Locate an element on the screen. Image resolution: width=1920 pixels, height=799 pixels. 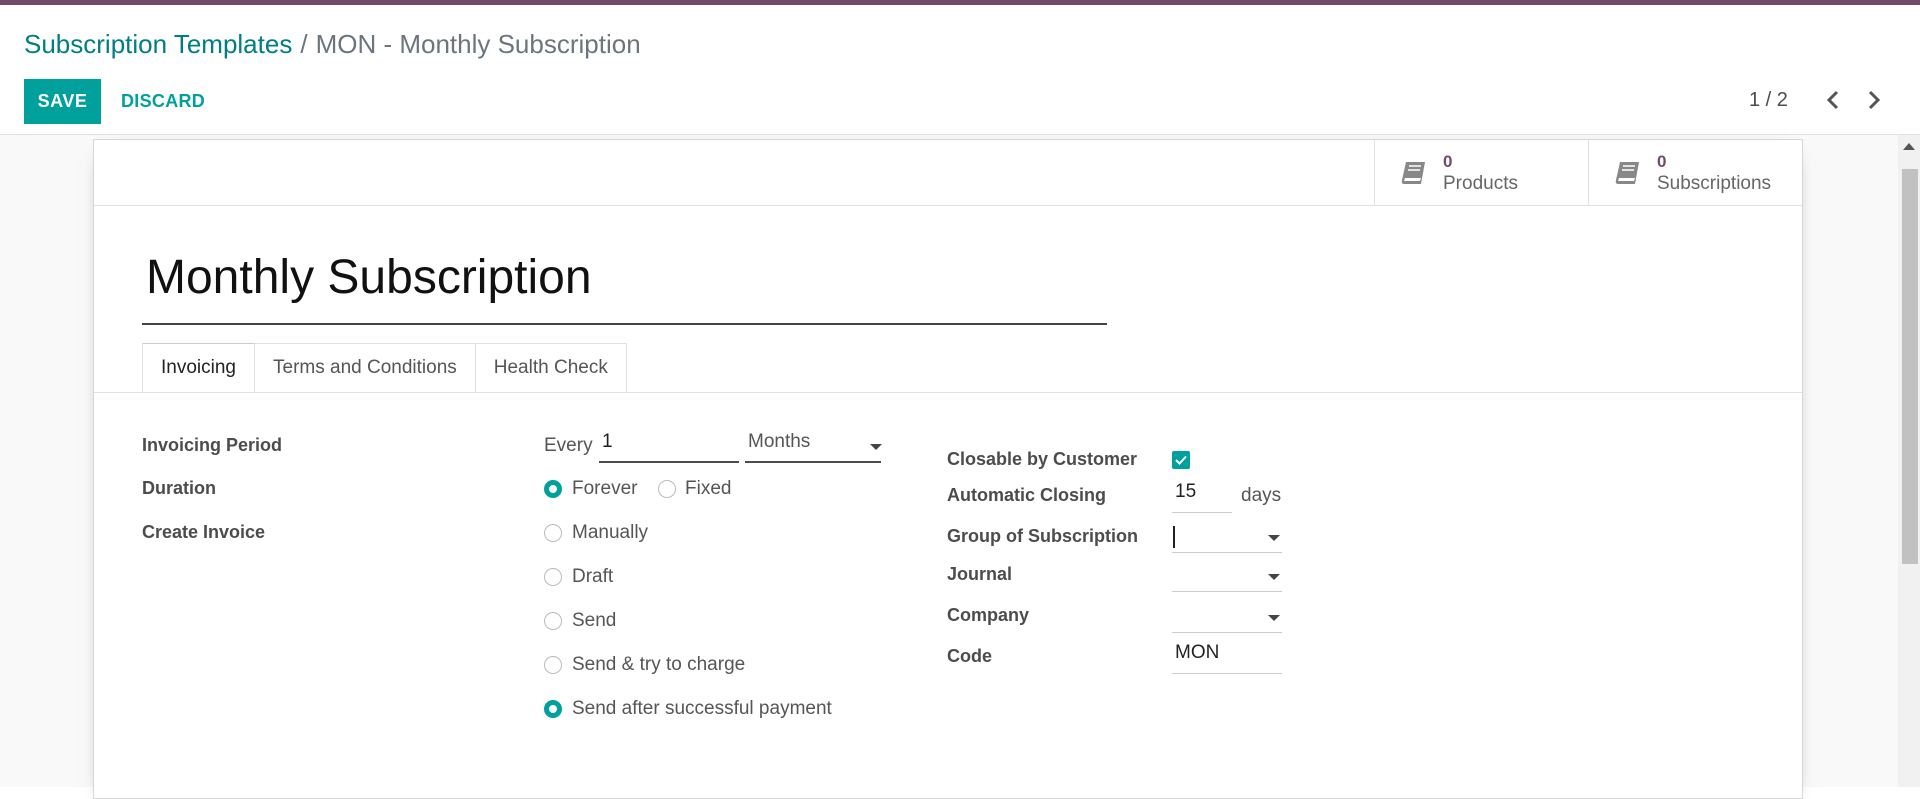
create-invoice-send-after-payment-radio is located at coordinates (553, 709).